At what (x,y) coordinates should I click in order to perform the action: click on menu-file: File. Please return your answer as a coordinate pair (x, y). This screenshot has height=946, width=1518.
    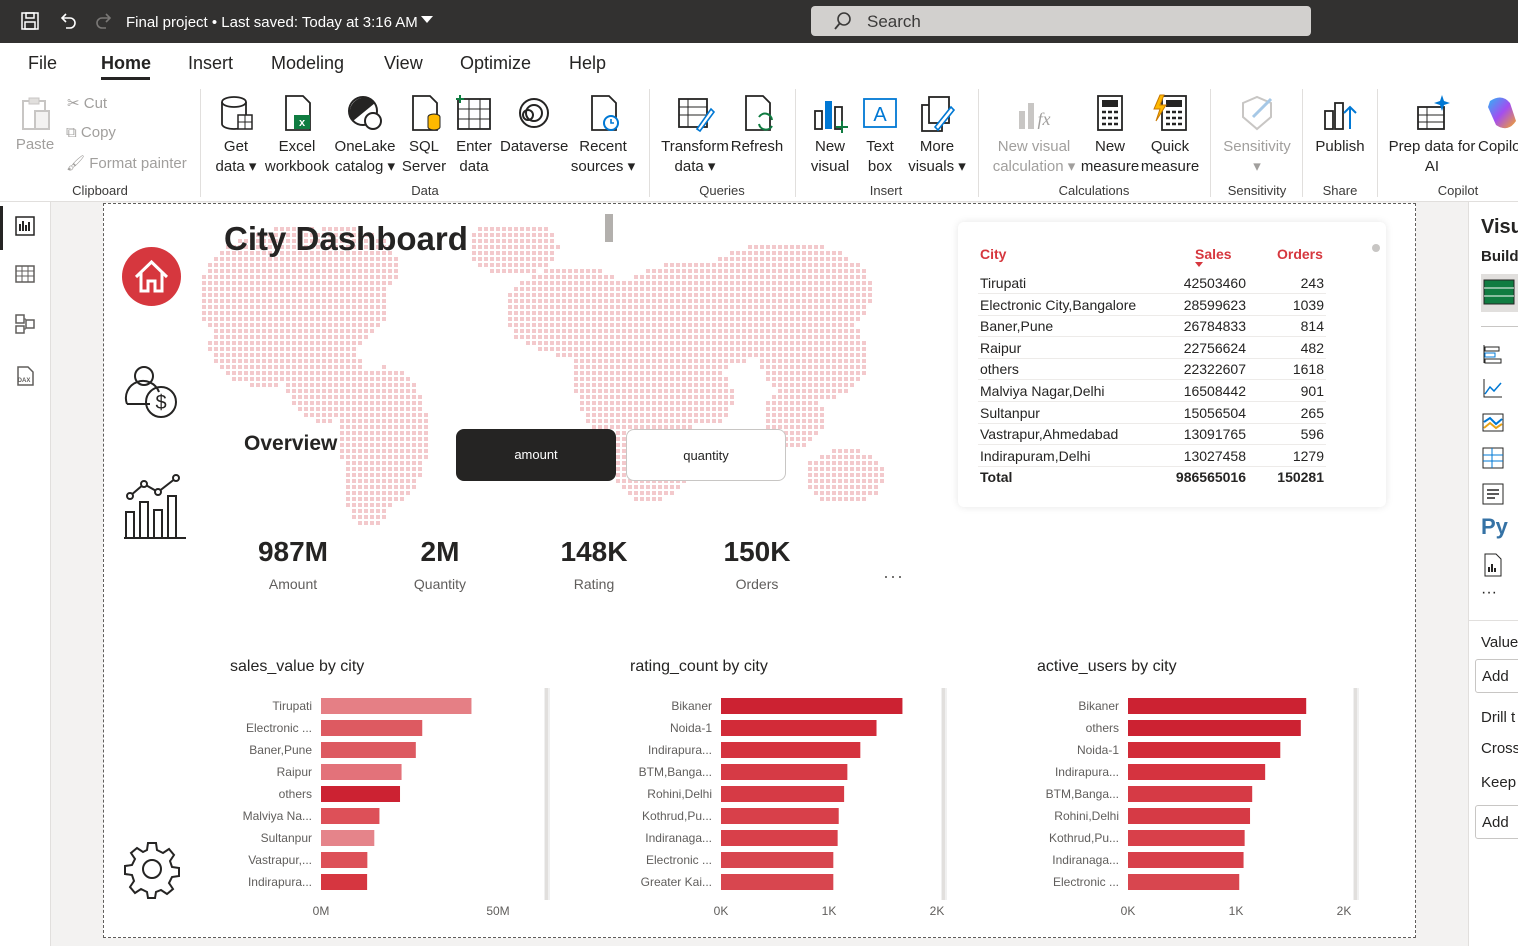
    Looking at the image, I should click on (42, 63).